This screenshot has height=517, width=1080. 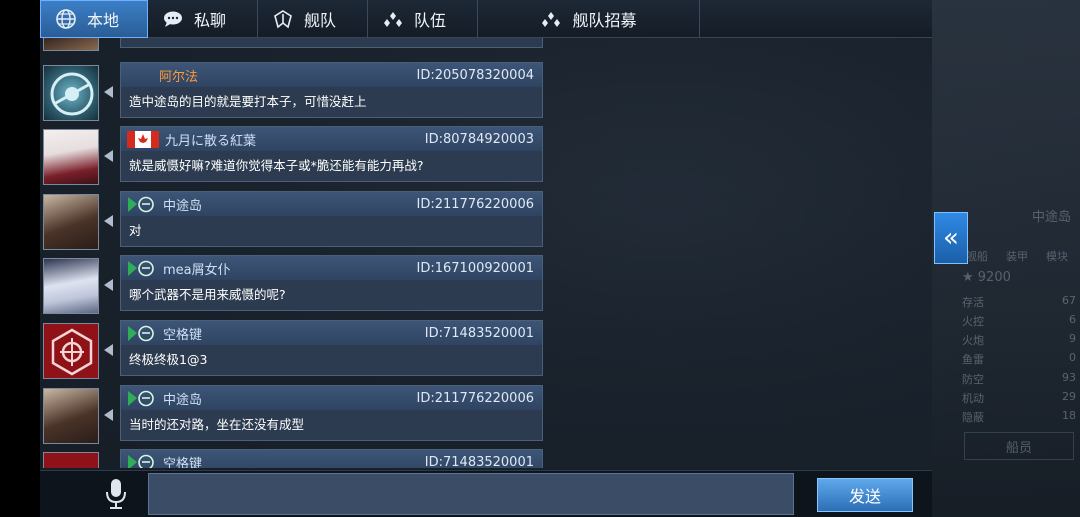 I want to click on tab-private-chat: 私聊, so click(x=203, y=19).